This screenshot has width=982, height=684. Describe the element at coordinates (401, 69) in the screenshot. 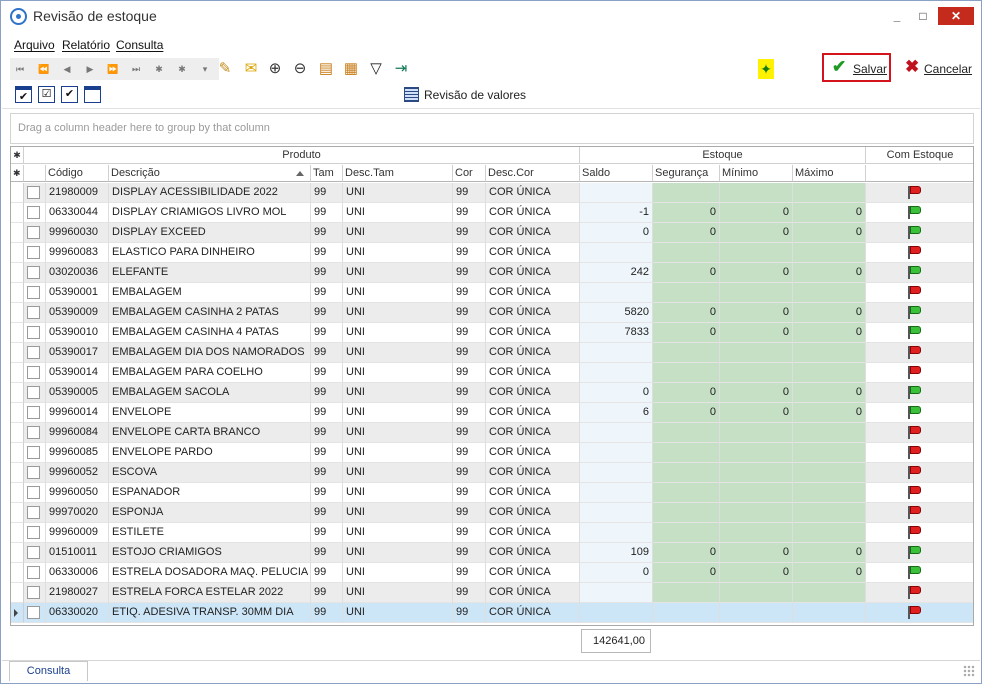

I see `door-exit-icon: ⇥` at that location.